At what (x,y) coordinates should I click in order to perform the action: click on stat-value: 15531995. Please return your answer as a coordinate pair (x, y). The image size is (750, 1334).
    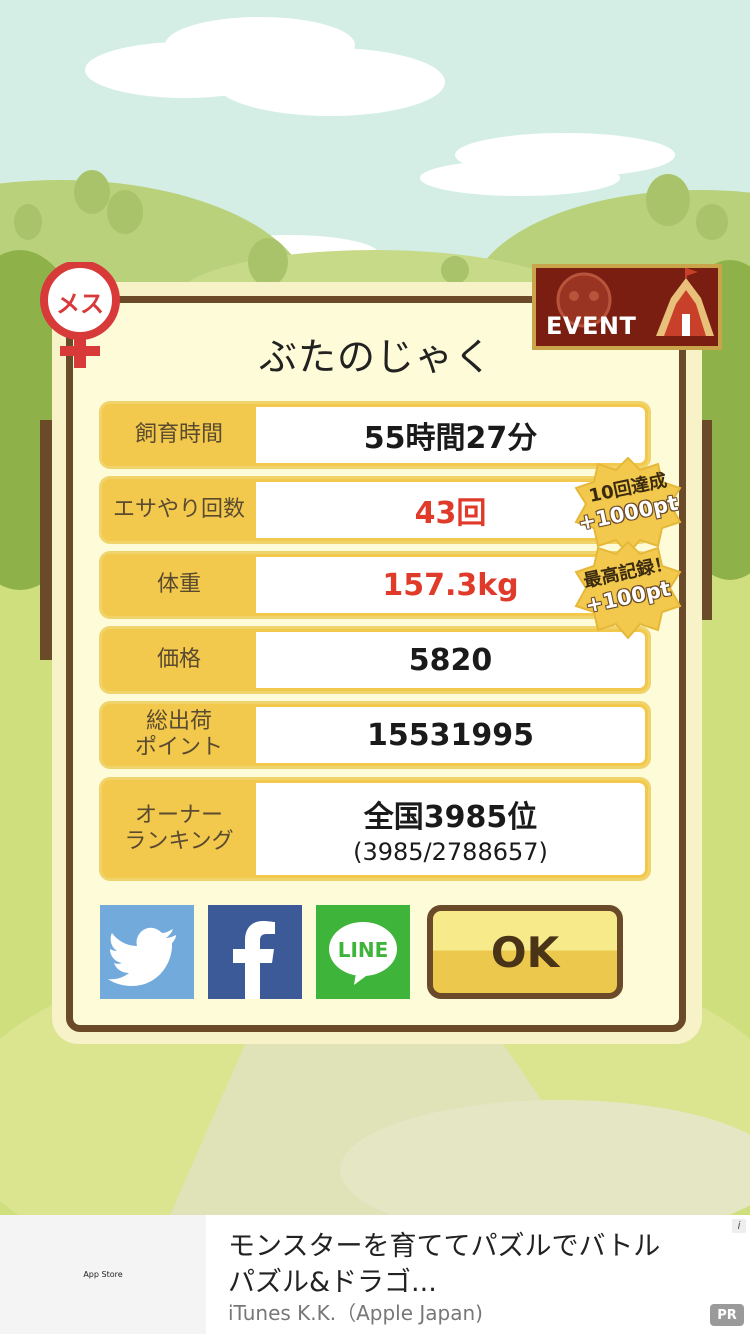
    Looking at the image, I should click on (450, 735).